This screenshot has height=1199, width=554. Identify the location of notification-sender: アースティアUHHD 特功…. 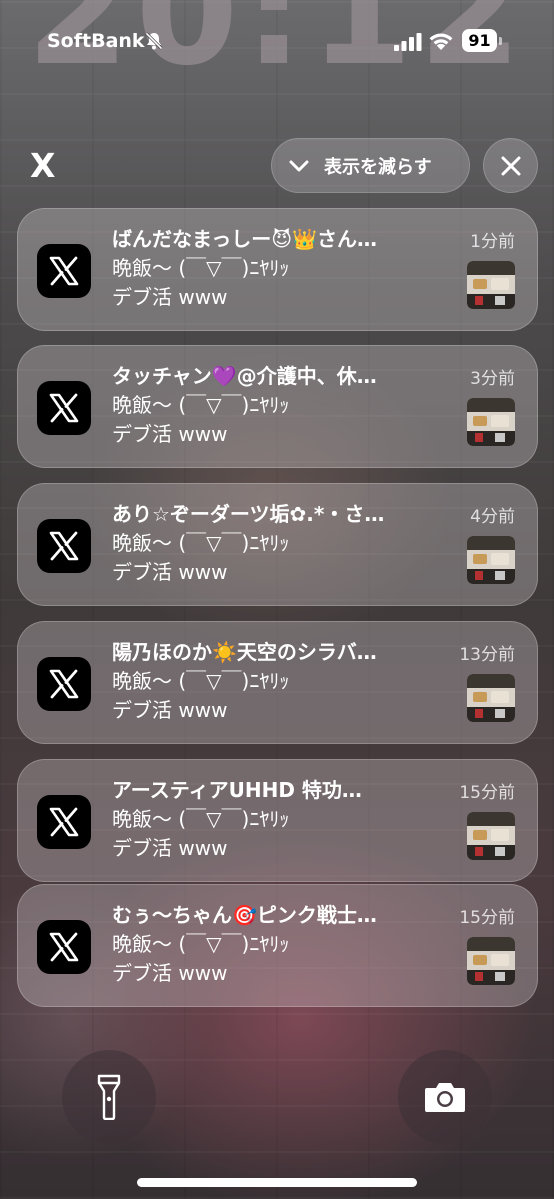
(237, 790).